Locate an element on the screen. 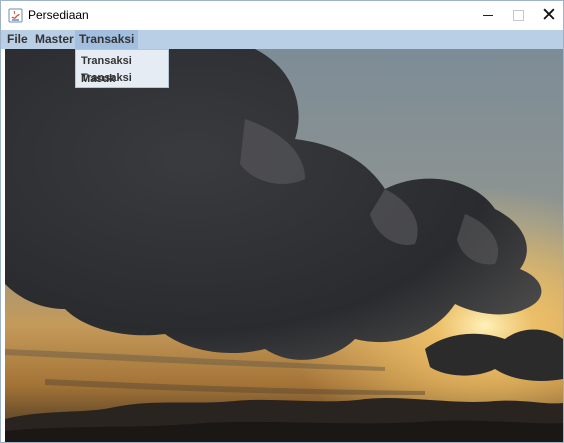 This screenshot has height=443, width=564. minimize-icon is located at coordinates (488, 15).